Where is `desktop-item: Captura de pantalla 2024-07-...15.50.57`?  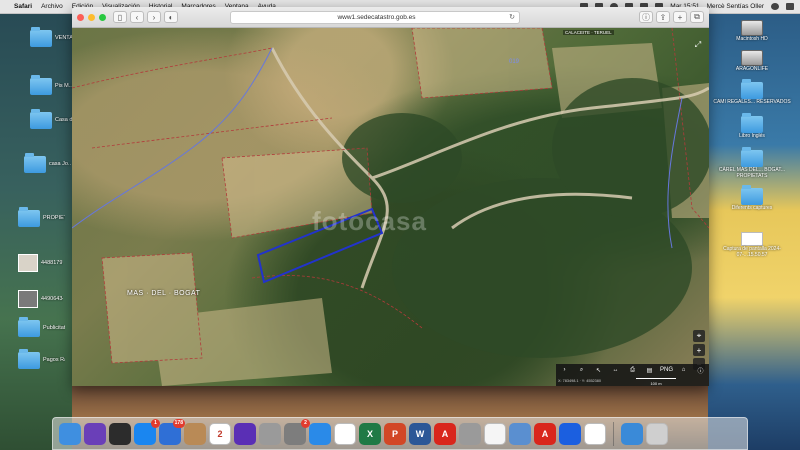 desktop-item: Captura de pantalla 2024-07-...15.50.57 is located at coordinates (752, 245).